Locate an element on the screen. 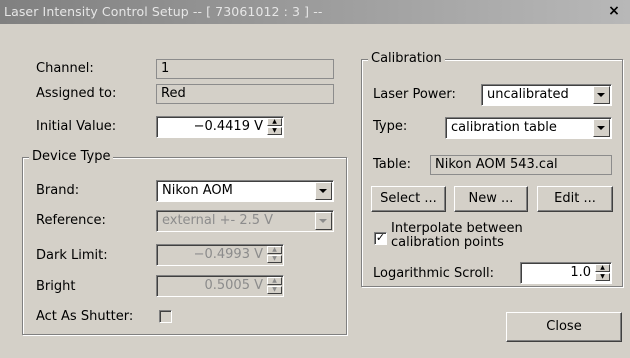 The image size is (630, 358). log-scroll-spinbox: 1.0 ▲ ▼ is located at coordinates (566, 273).